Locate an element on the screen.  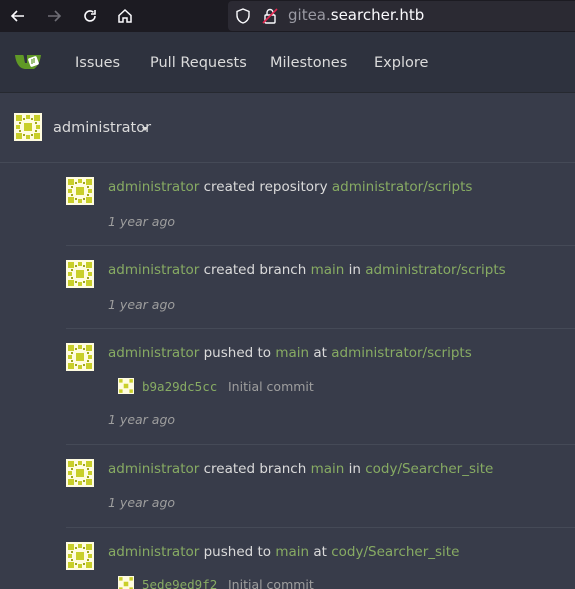
gitea-navbar: Issues Pull Requests Milestones Explore is located at coordinates (287, 62).